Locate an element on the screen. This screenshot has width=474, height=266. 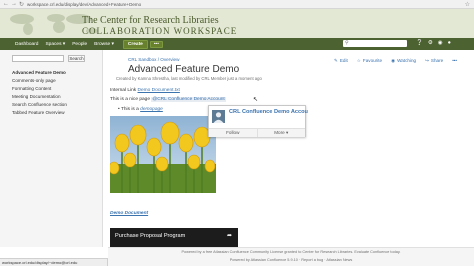
edit-button: ✎ Edit is located at coordinates (341, 61).